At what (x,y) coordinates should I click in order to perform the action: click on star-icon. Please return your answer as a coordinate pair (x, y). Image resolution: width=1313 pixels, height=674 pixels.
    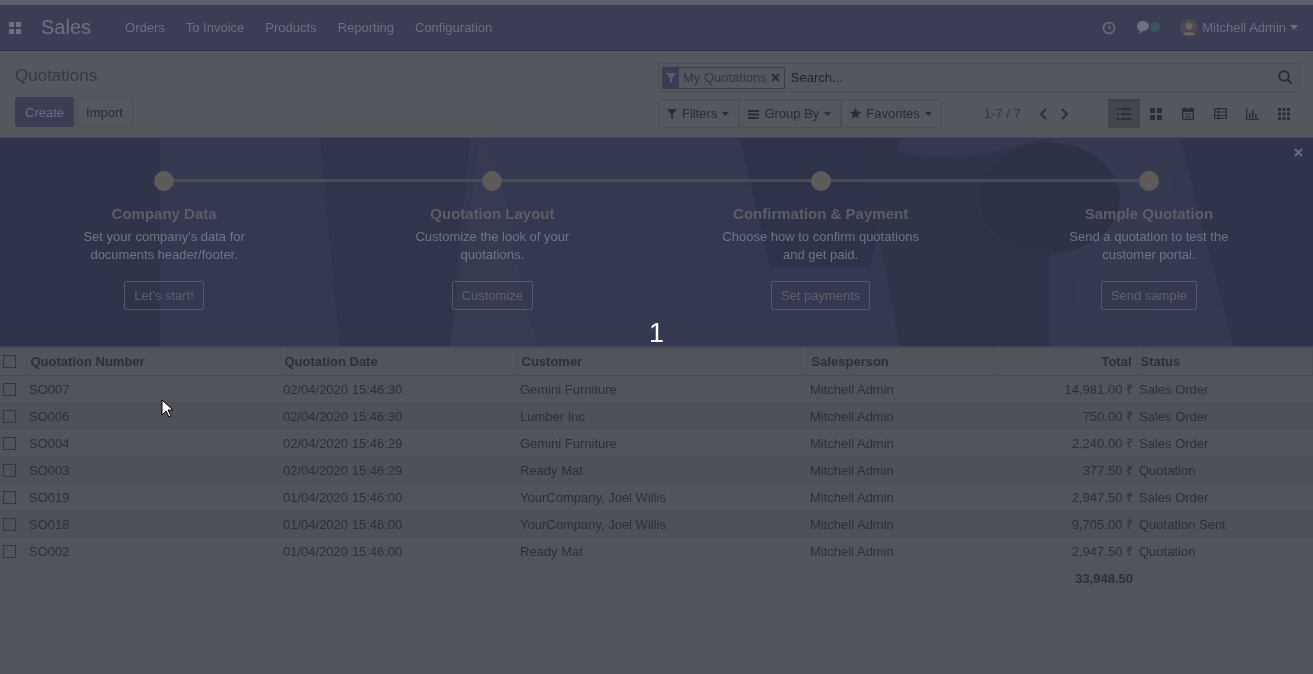
    Looking at the image, I should click on (856, 113).